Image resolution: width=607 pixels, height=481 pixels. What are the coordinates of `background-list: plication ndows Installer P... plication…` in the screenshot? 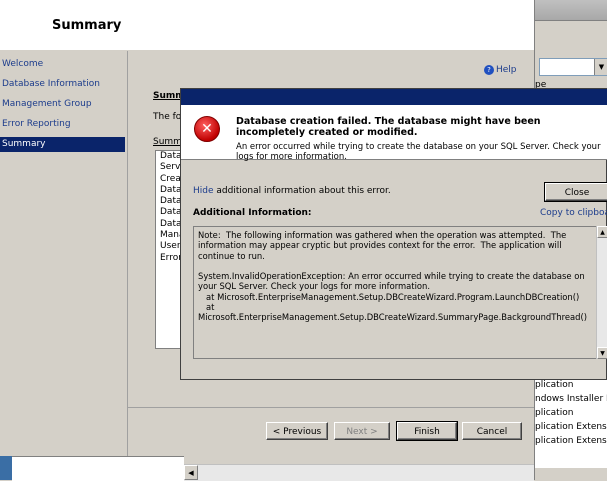 It's located at (571, 423).